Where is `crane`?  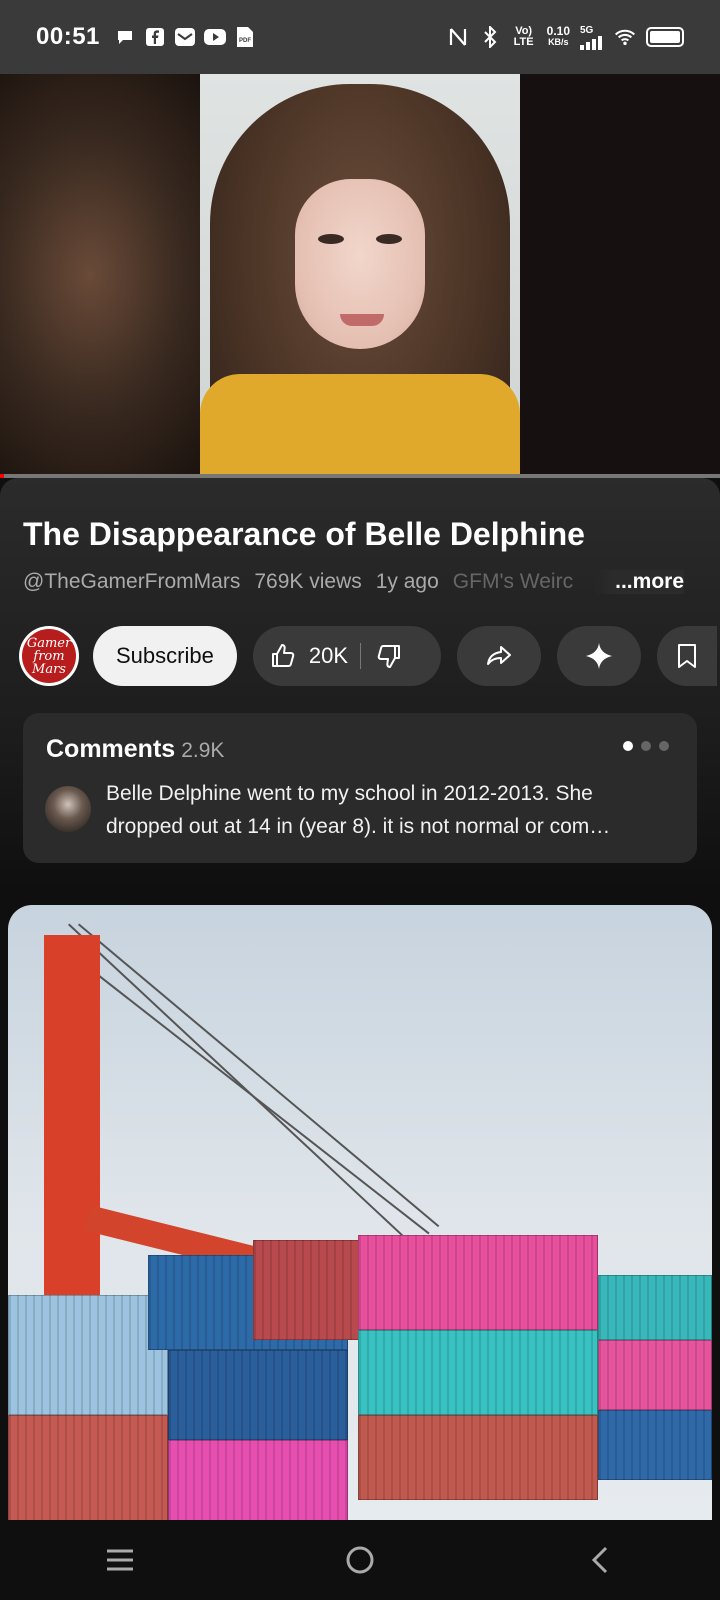 crane is located at coordinates (72, 1125).